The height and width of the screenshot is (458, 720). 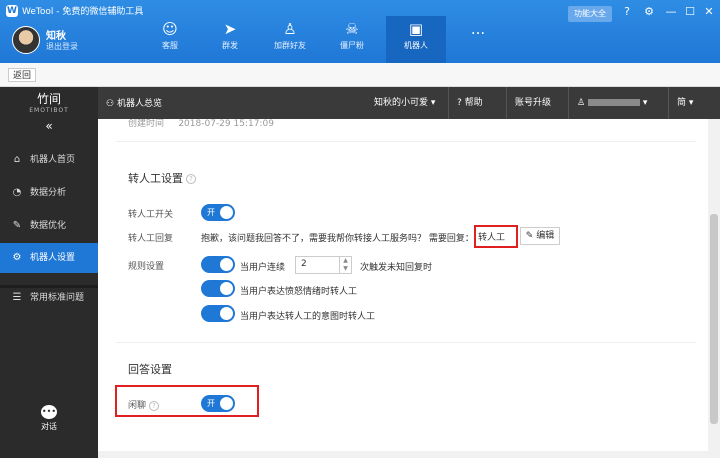 What do you see at coordinates (22, 75) in the screenshot?
I see `back-button: 返回` at bounding box center [22, 75].